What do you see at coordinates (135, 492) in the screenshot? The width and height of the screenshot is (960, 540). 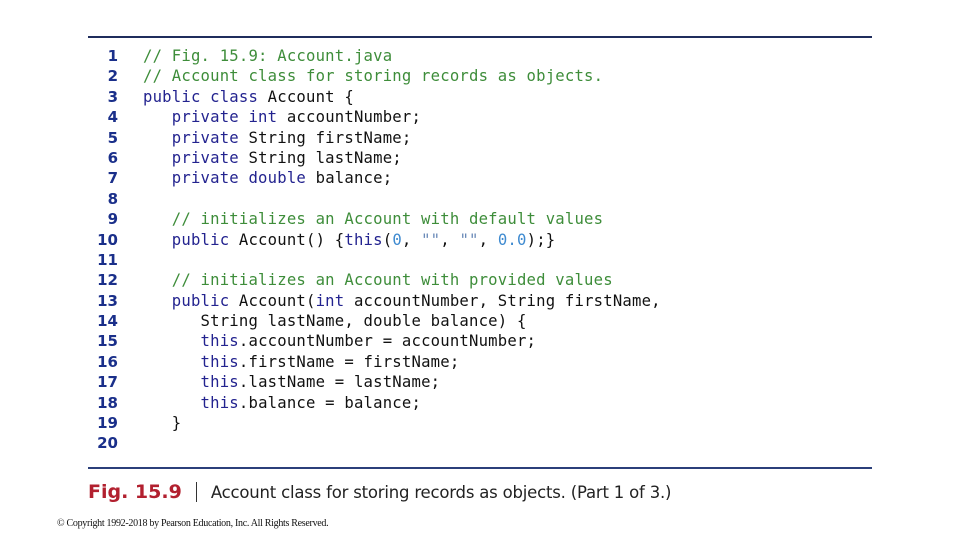 I see `figure-label: Fig. 15.9` at bounding box center [135, 492].